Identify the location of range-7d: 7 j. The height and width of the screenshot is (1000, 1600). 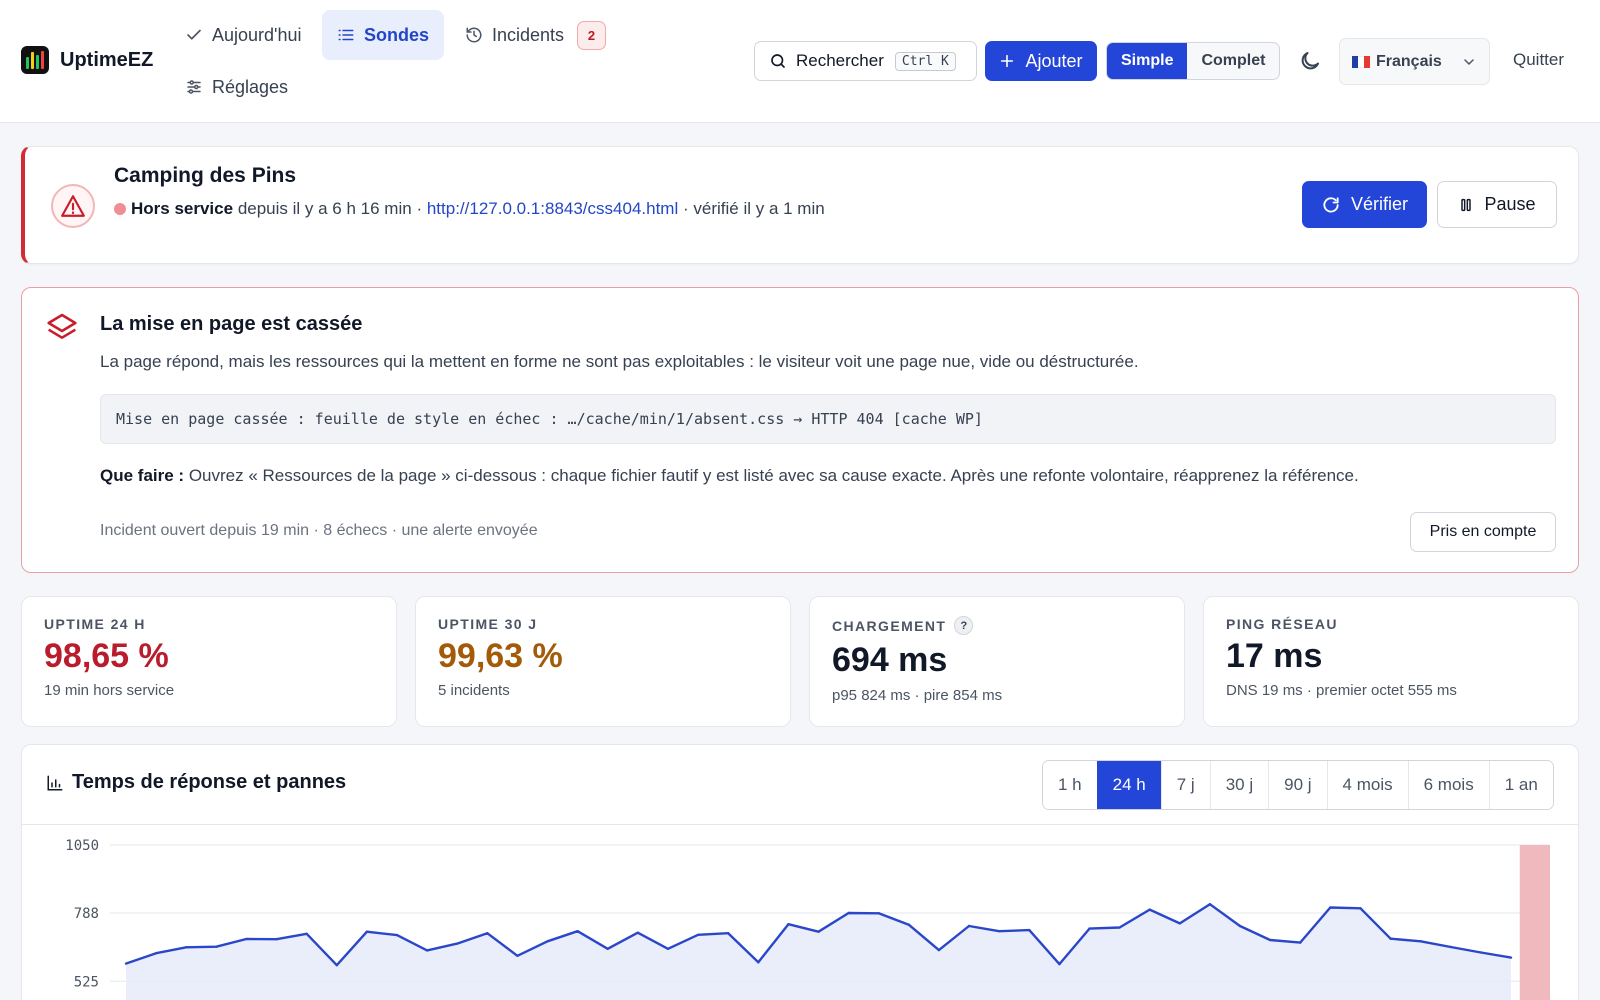
(1185, 785).